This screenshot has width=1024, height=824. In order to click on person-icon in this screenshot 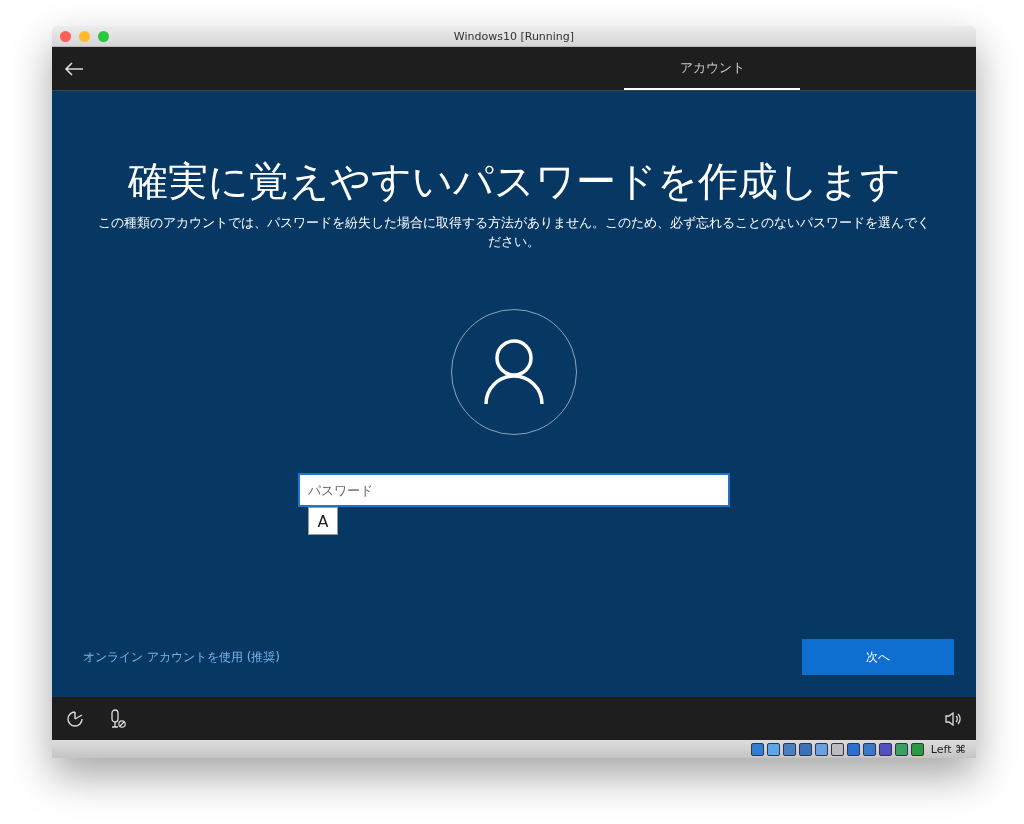, I will do `click(514, 372)`.